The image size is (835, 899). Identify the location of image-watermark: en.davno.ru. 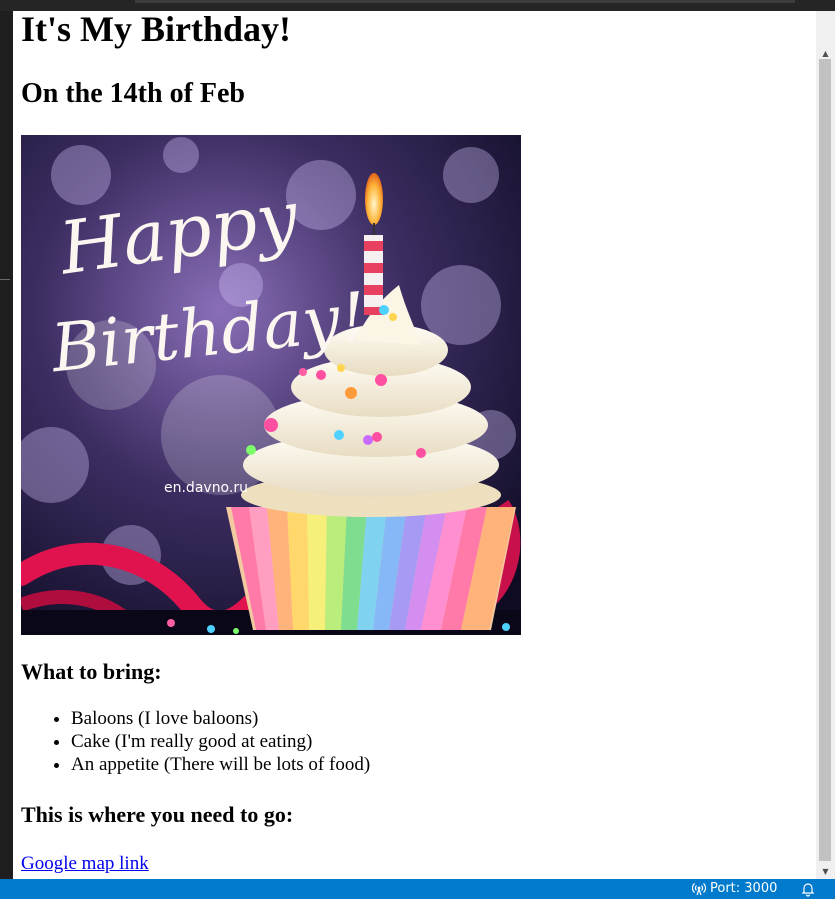
(206, 488).